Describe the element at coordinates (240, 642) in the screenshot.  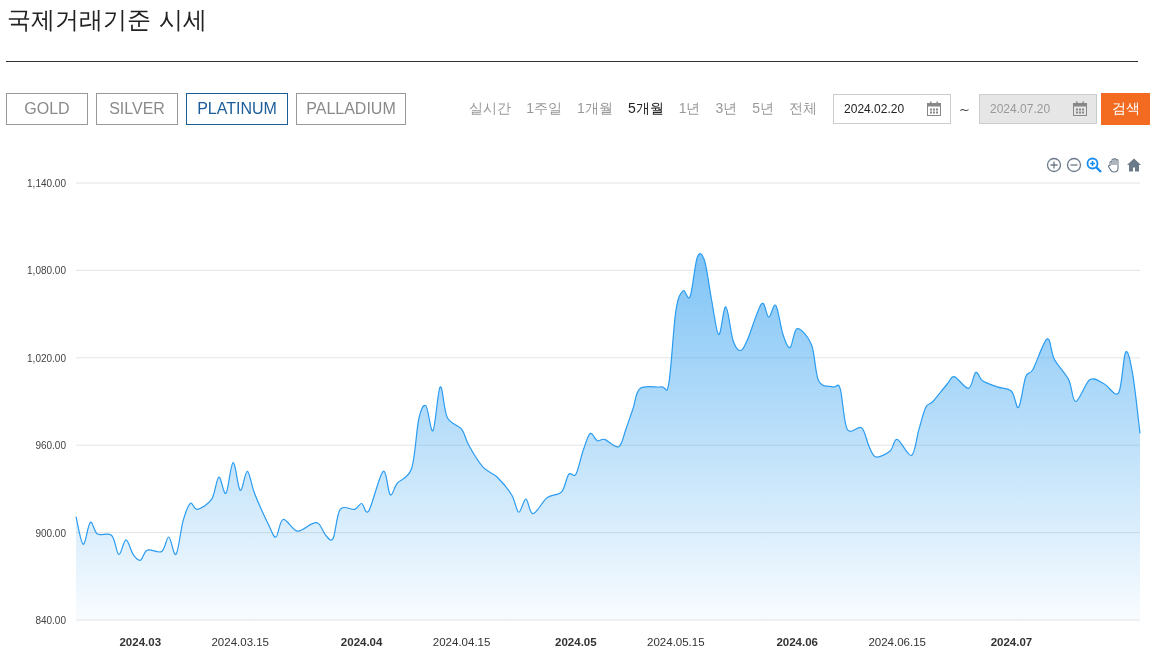
I see `x-axis-label: 2024.03.15` at that location.